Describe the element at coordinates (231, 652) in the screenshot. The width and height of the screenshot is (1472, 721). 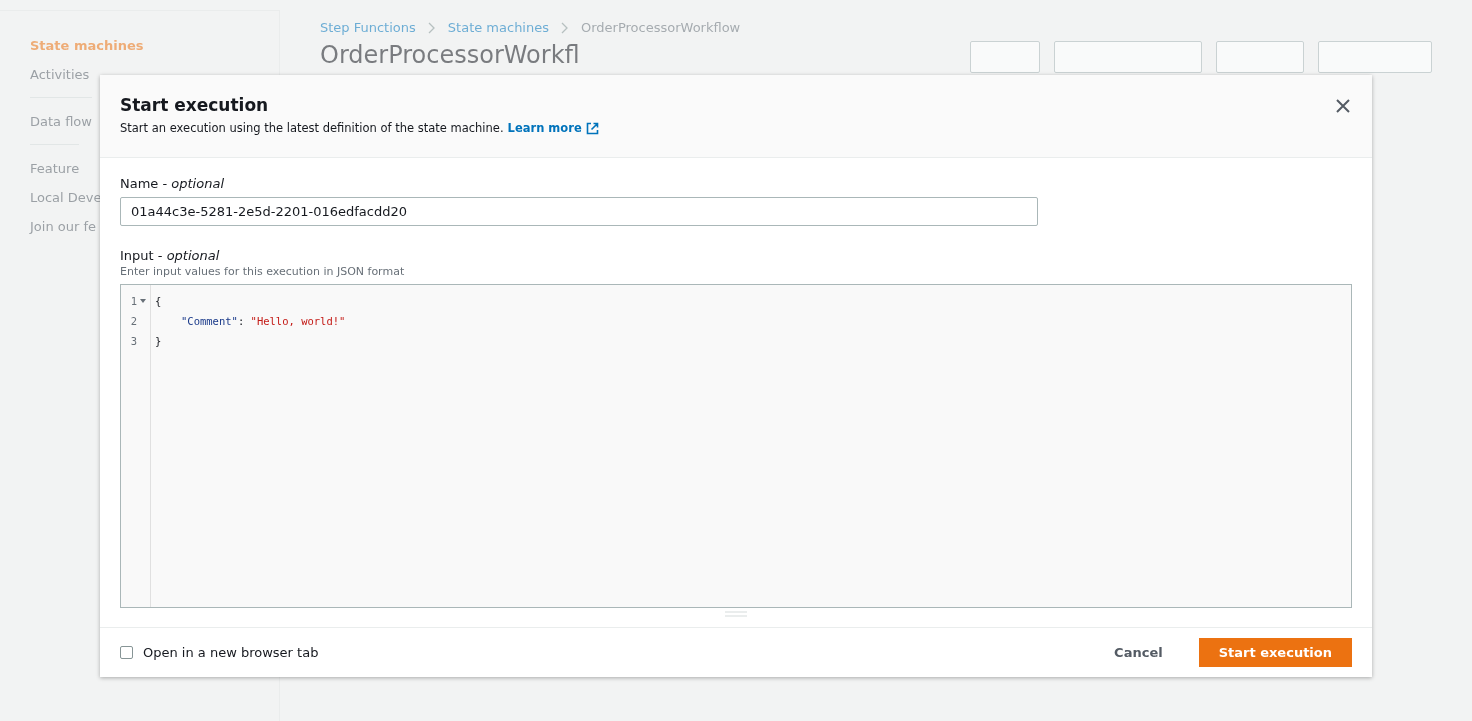
I see `checkbox-label: Open in a new browser tab` at that location.